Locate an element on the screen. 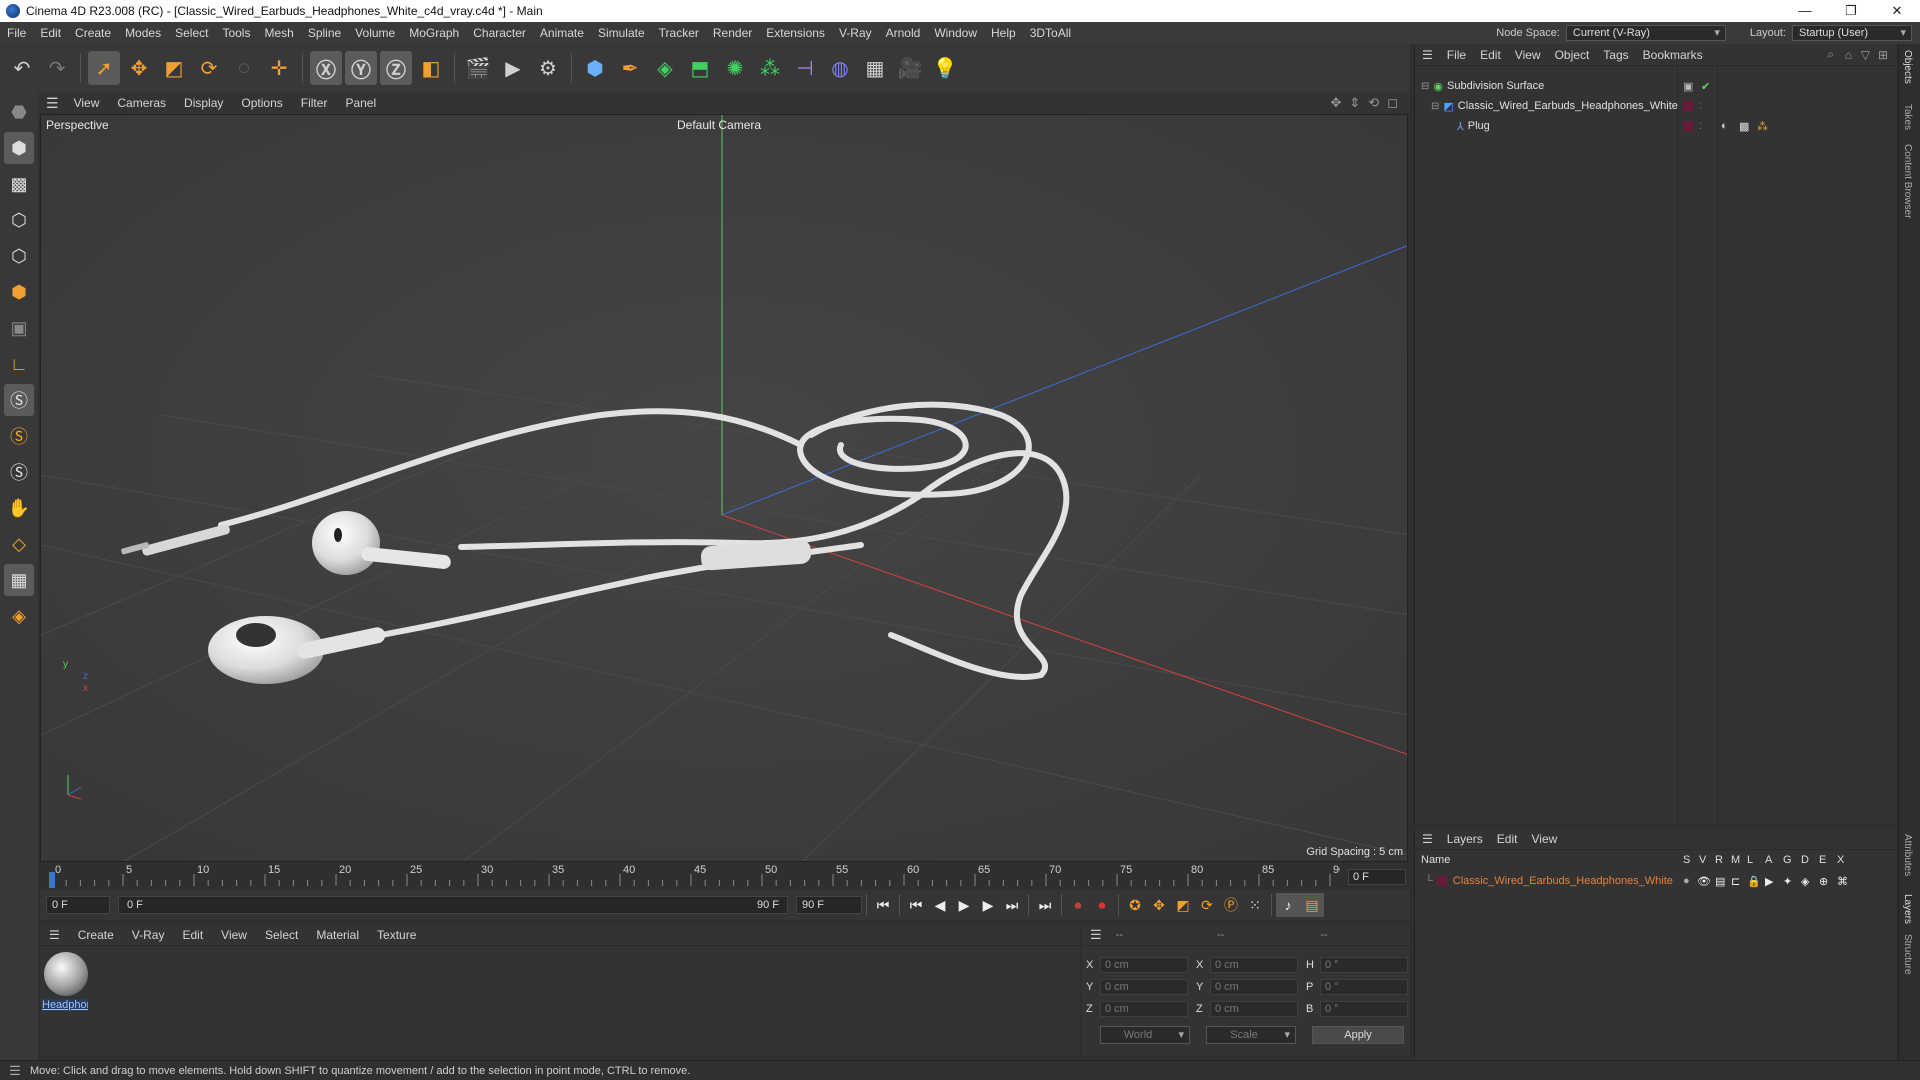 This screenshot has height=1080, width=1920. apply-button: Apply is located at coordinates (1358, 1035).